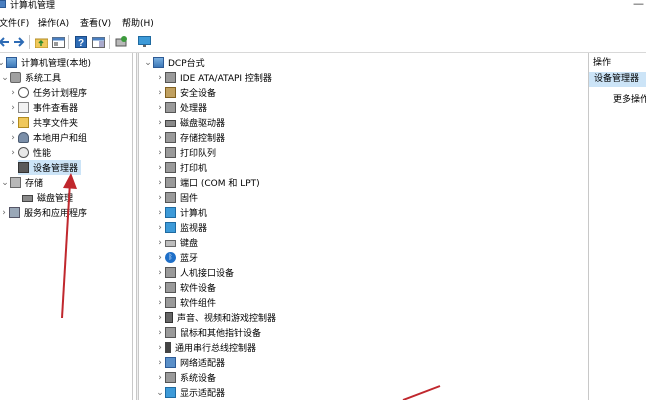 This screenshot has width=646, height=400. What do you see at coordinates (185, 92) in the screenshot?
I see `device-category-row: › 安全设备` at bounding box center [185, 92].